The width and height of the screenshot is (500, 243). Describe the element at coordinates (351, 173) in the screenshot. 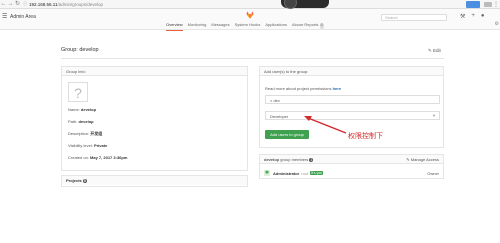

I see `member-row: ✱ Administrator root It's you Owner` at that location.